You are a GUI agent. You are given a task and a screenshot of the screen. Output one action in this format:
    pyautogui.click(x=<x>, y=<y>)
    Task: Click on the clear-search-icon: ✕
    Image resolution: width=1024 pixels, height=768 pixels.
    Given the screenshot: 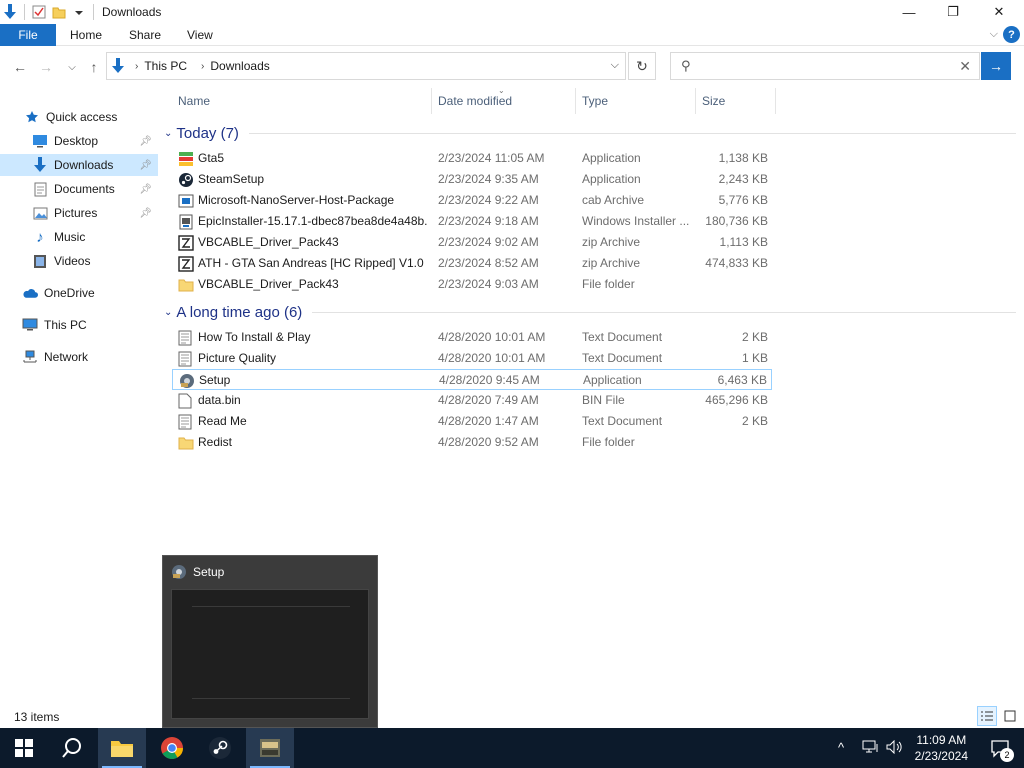 What is the action you would take?
    pyautogui.click(x=965, y=66)
    